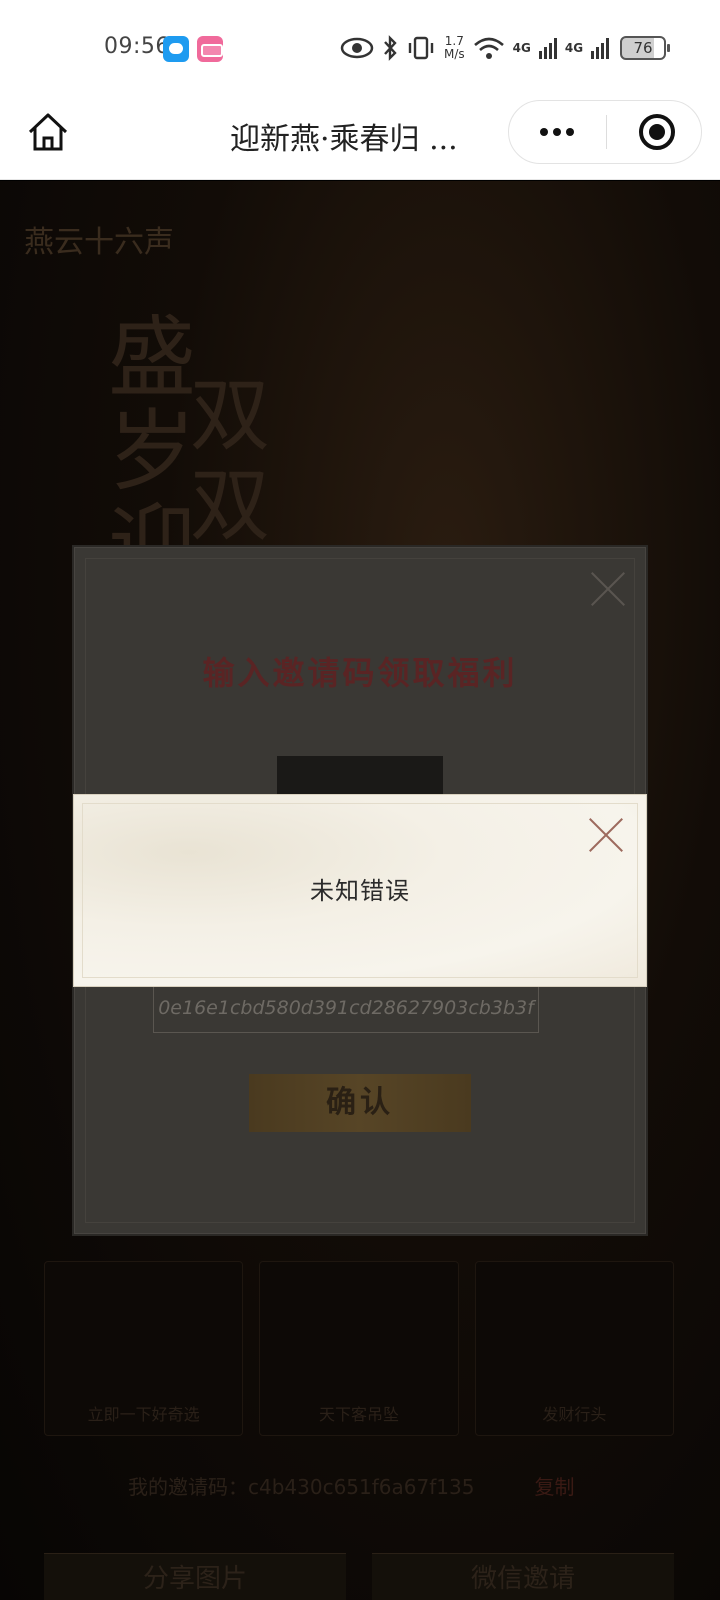 The height and width of the screenshot is (1600, 720). What do you see at coordinates (210, 49) in the screenshot?
I see `app-notification-icon` at bounding box center [210, 49].